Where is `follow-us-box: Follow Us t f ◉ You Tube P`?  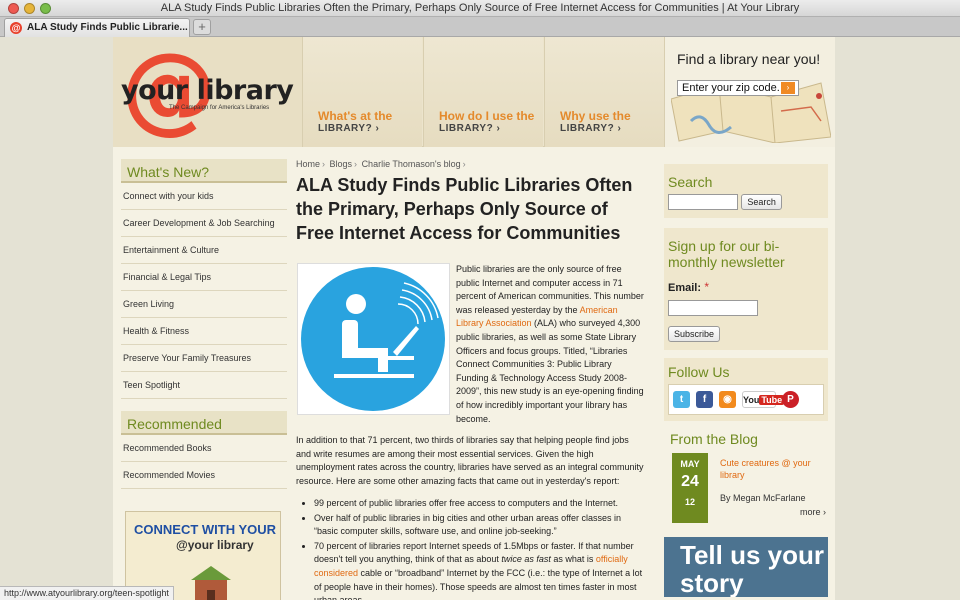
follow-us-box: Follow Us t f ◉ You Tube P is located at coordinates (746, 389).